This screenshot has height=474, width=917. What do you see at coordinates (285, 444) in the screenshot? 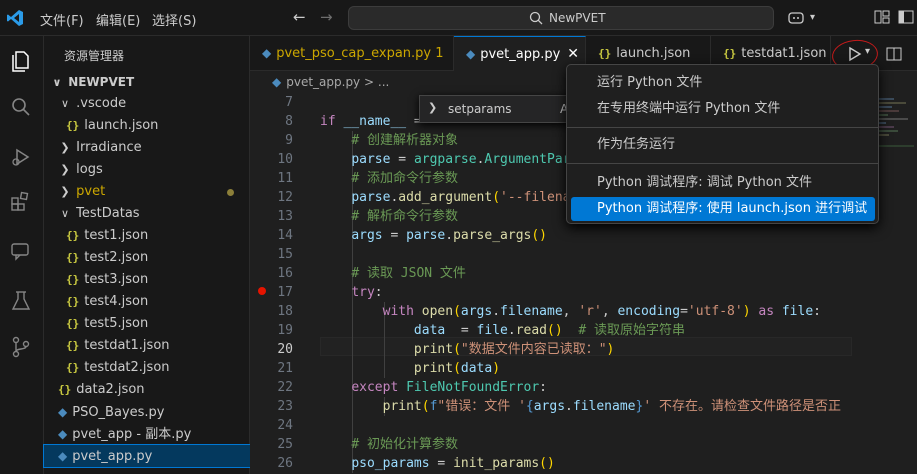
I see `line-number: 25` at bounding box center [285, 444].